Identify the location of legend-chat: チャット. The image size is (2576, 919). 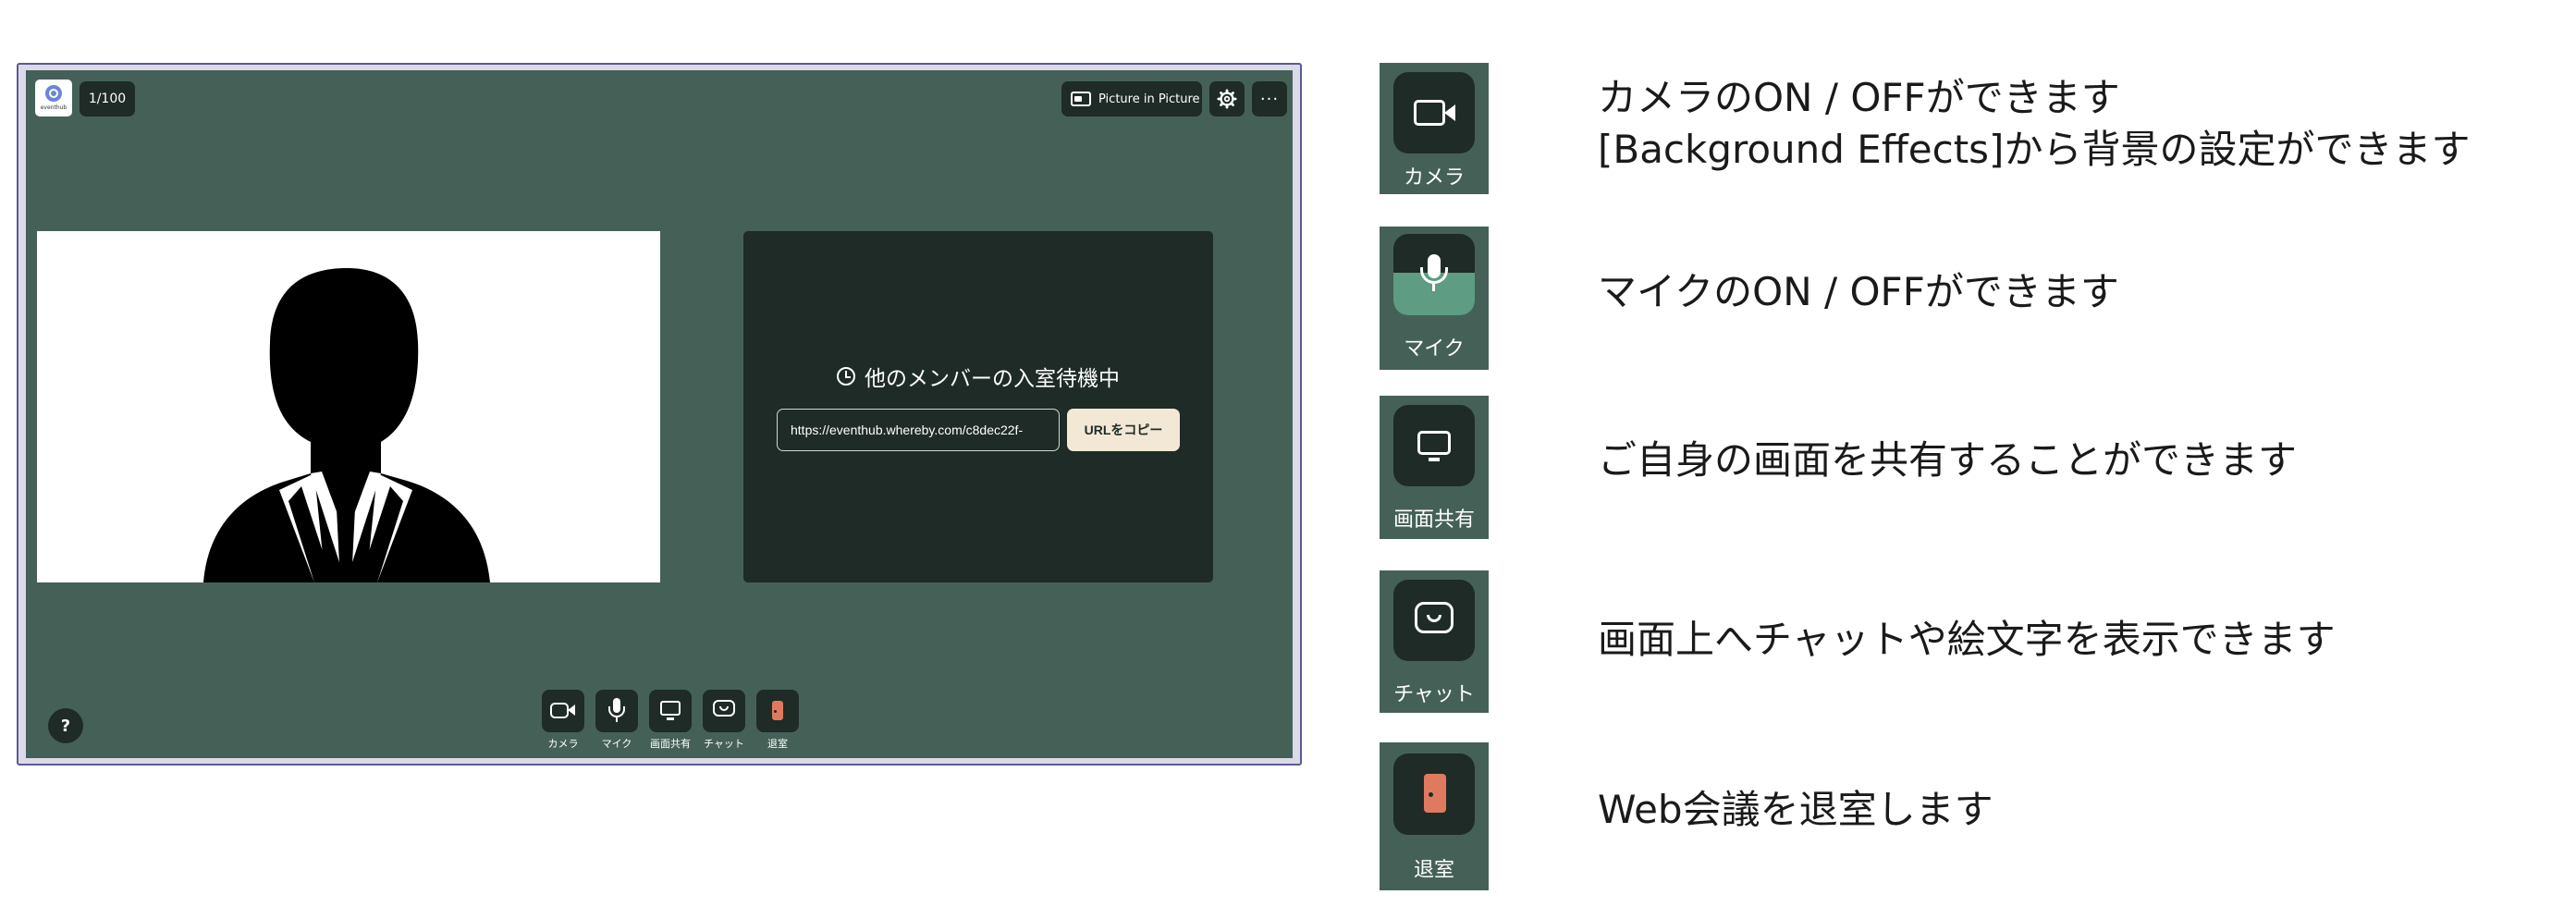
(1434, 641).